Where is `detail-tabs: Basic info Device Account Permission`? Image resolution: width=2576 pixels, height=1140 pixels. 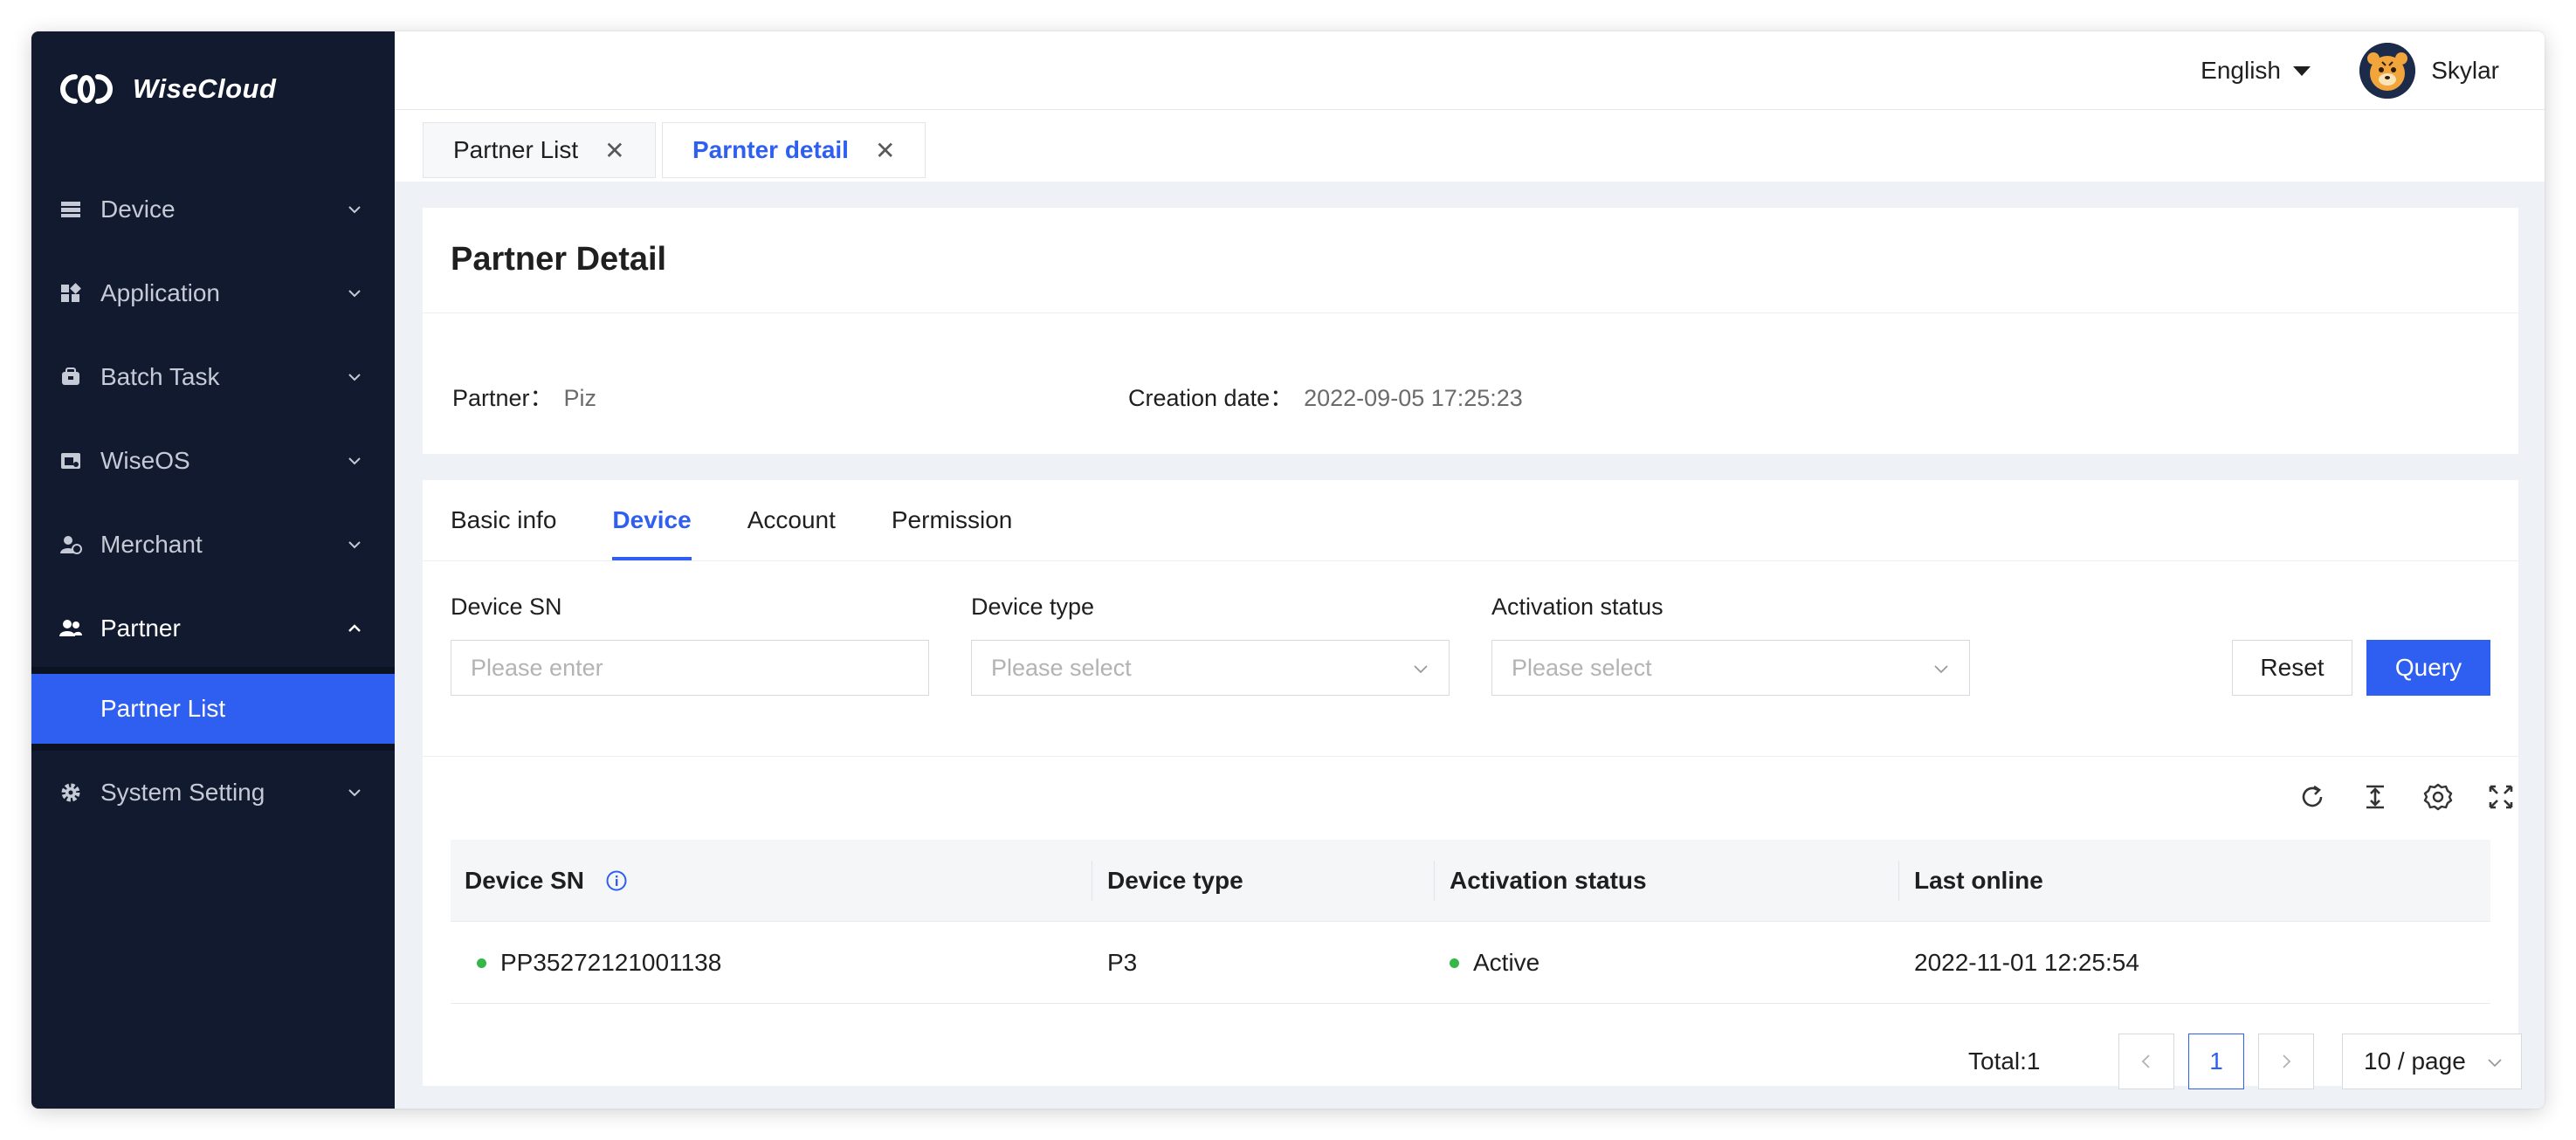 detail-tabs: Basic info Device Account Permission is located at coordinates (759, 520).